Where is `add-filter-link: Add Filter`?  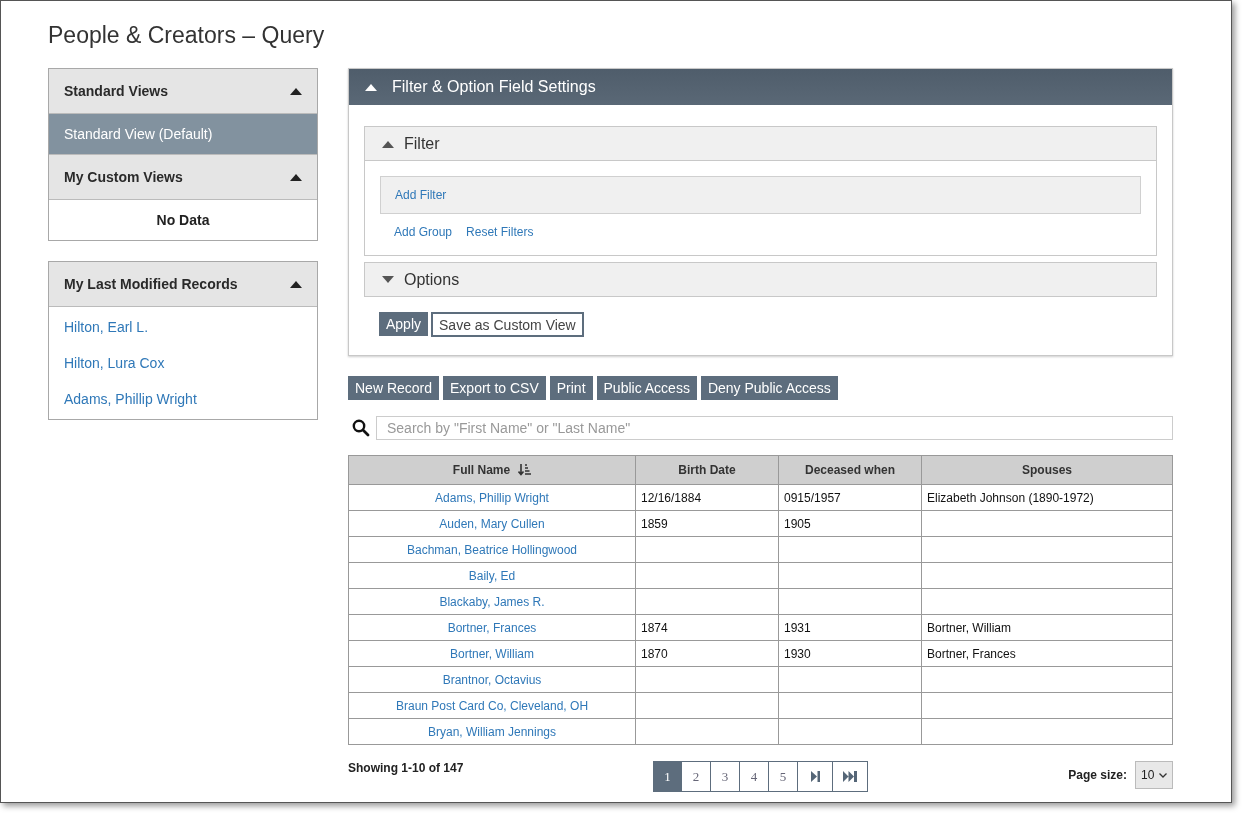
add-filter-link: Add Filter is located at coordinates (421, 195).